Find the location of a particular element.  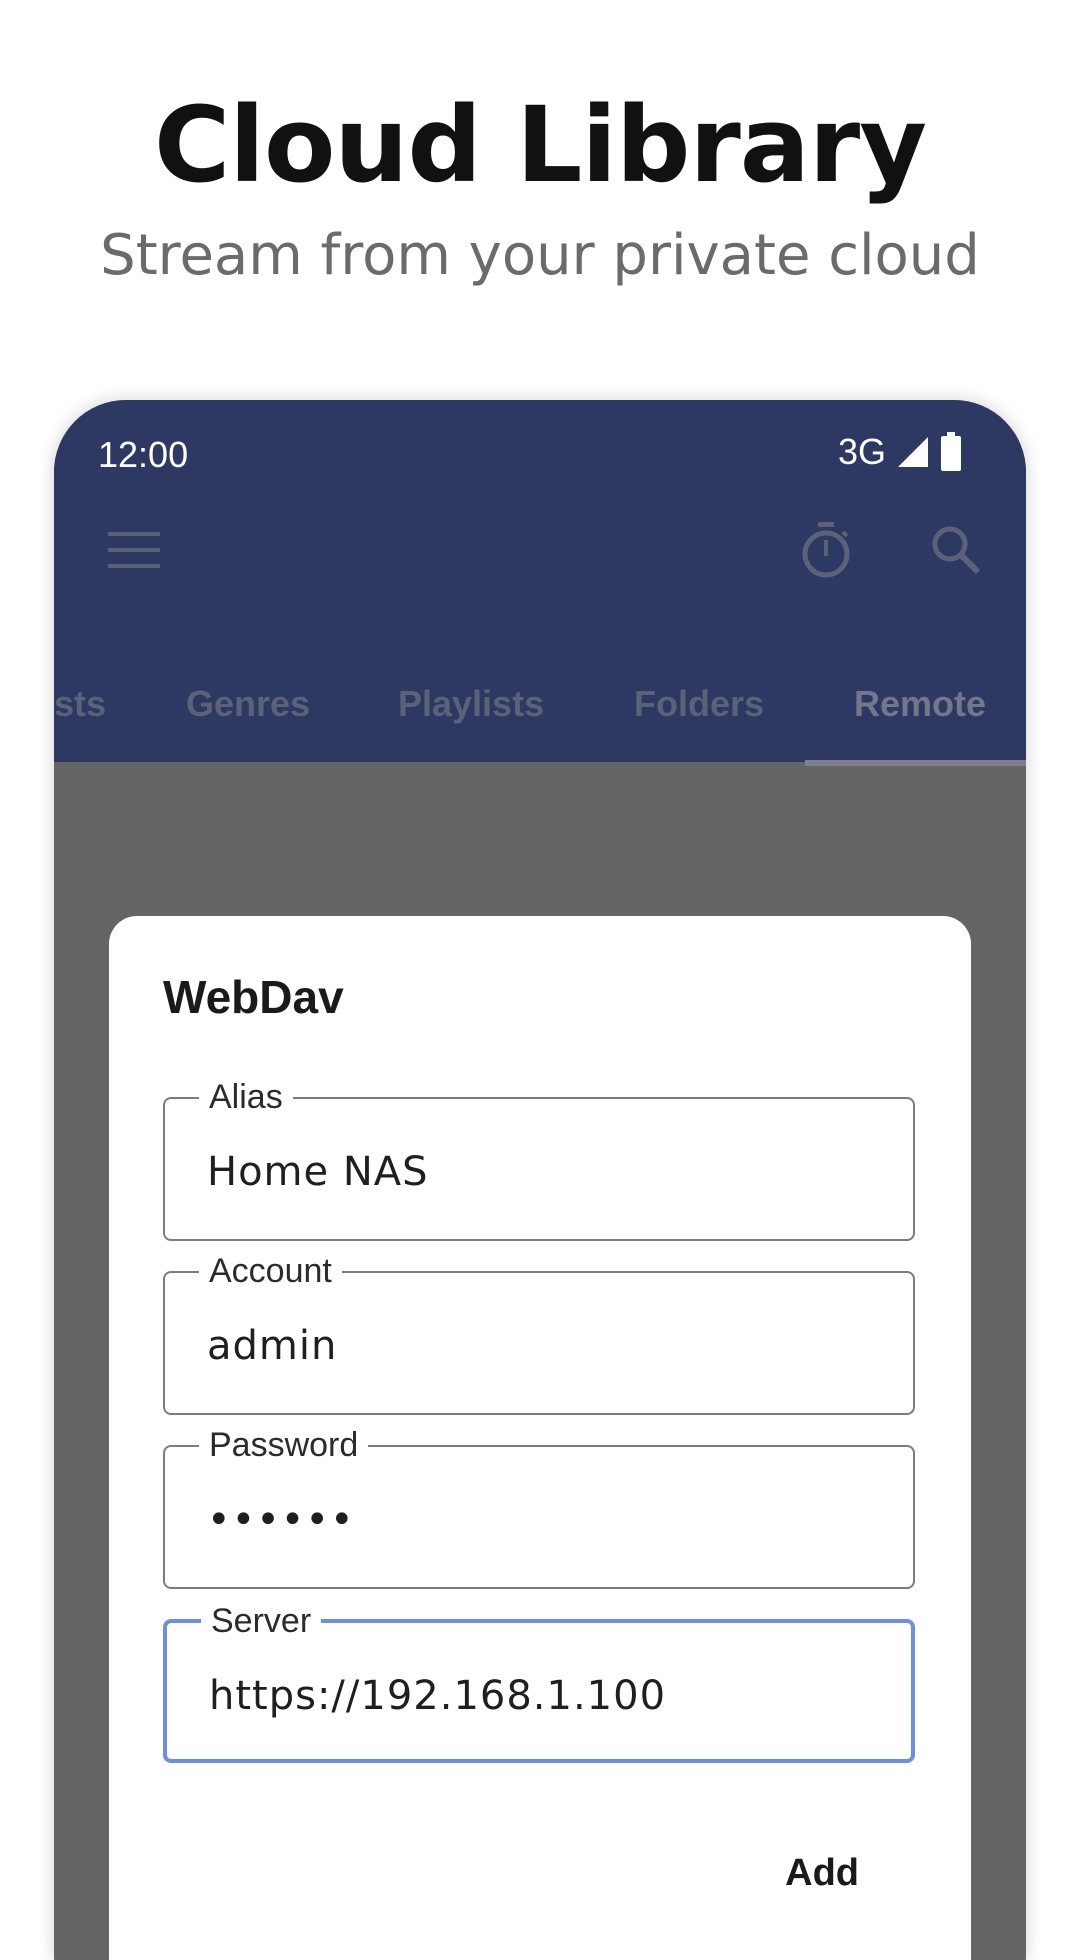

password-label: Password is located at coordinates (284, 1445).